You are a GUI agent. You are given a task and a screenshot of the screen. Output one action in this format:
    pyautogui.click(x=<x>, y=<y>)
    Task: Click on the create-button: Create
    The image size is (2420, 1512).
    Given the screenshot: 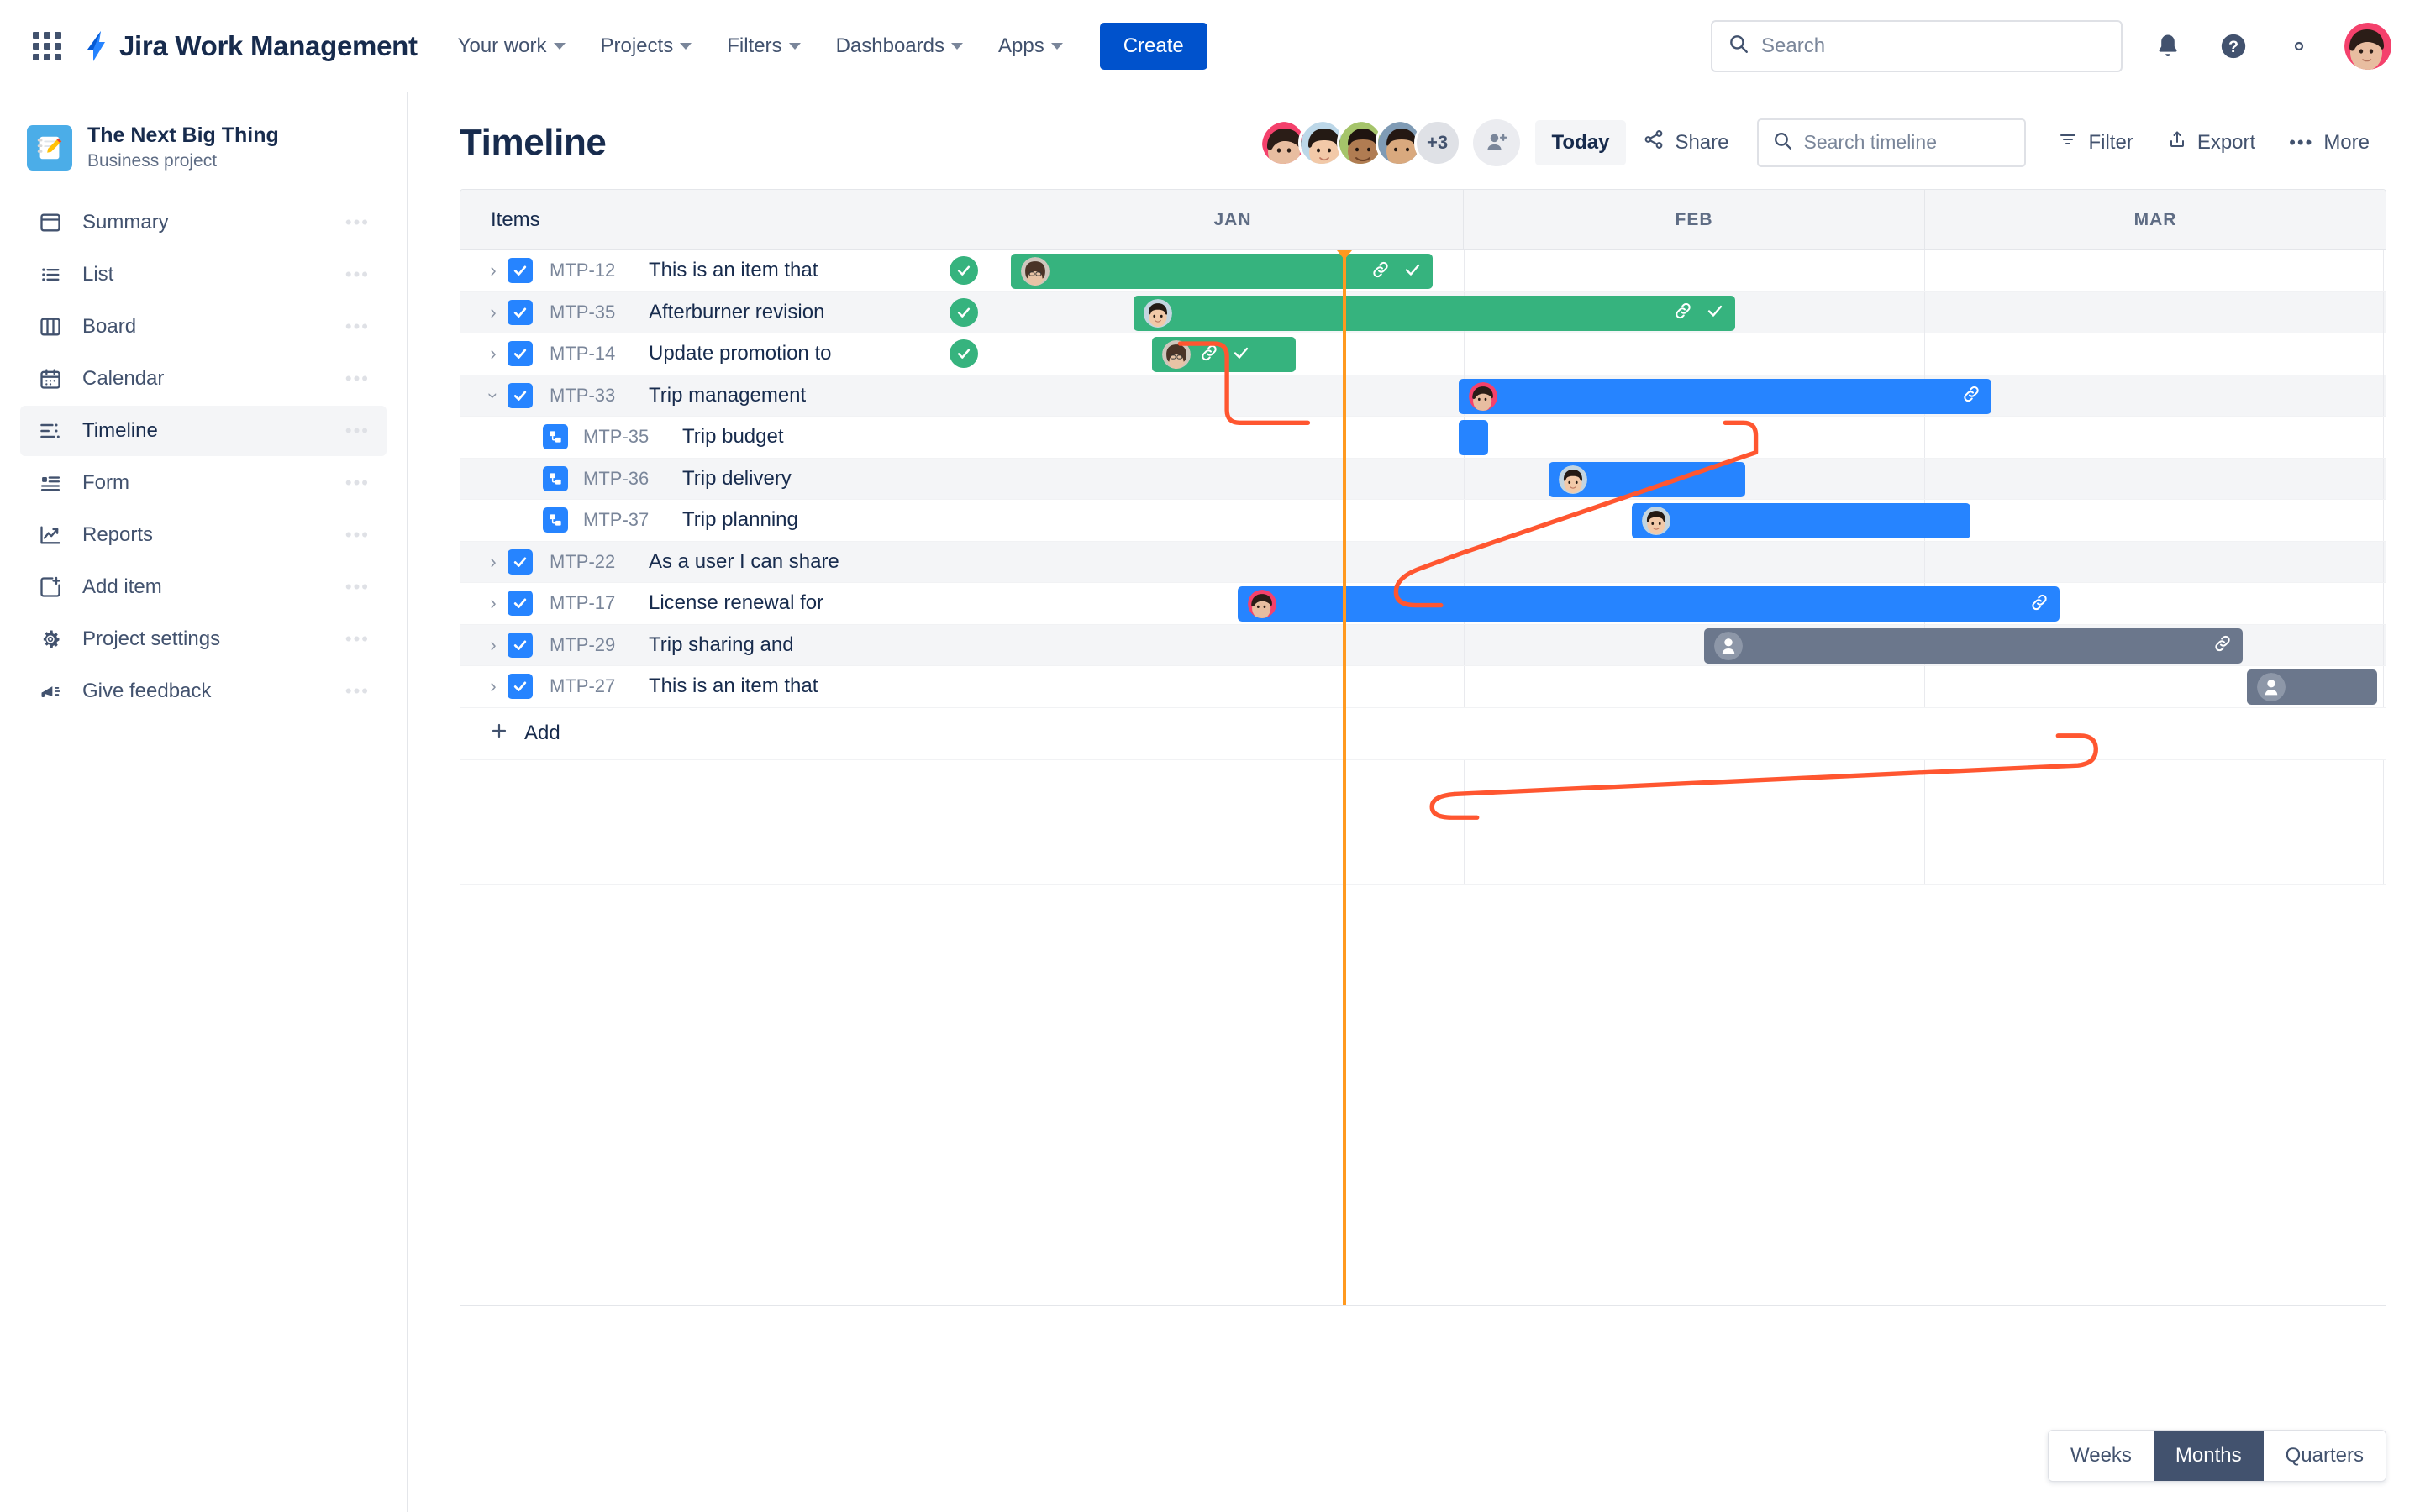 What is the action you would take?
    pyautogui.click(x=1153, y=46)
    